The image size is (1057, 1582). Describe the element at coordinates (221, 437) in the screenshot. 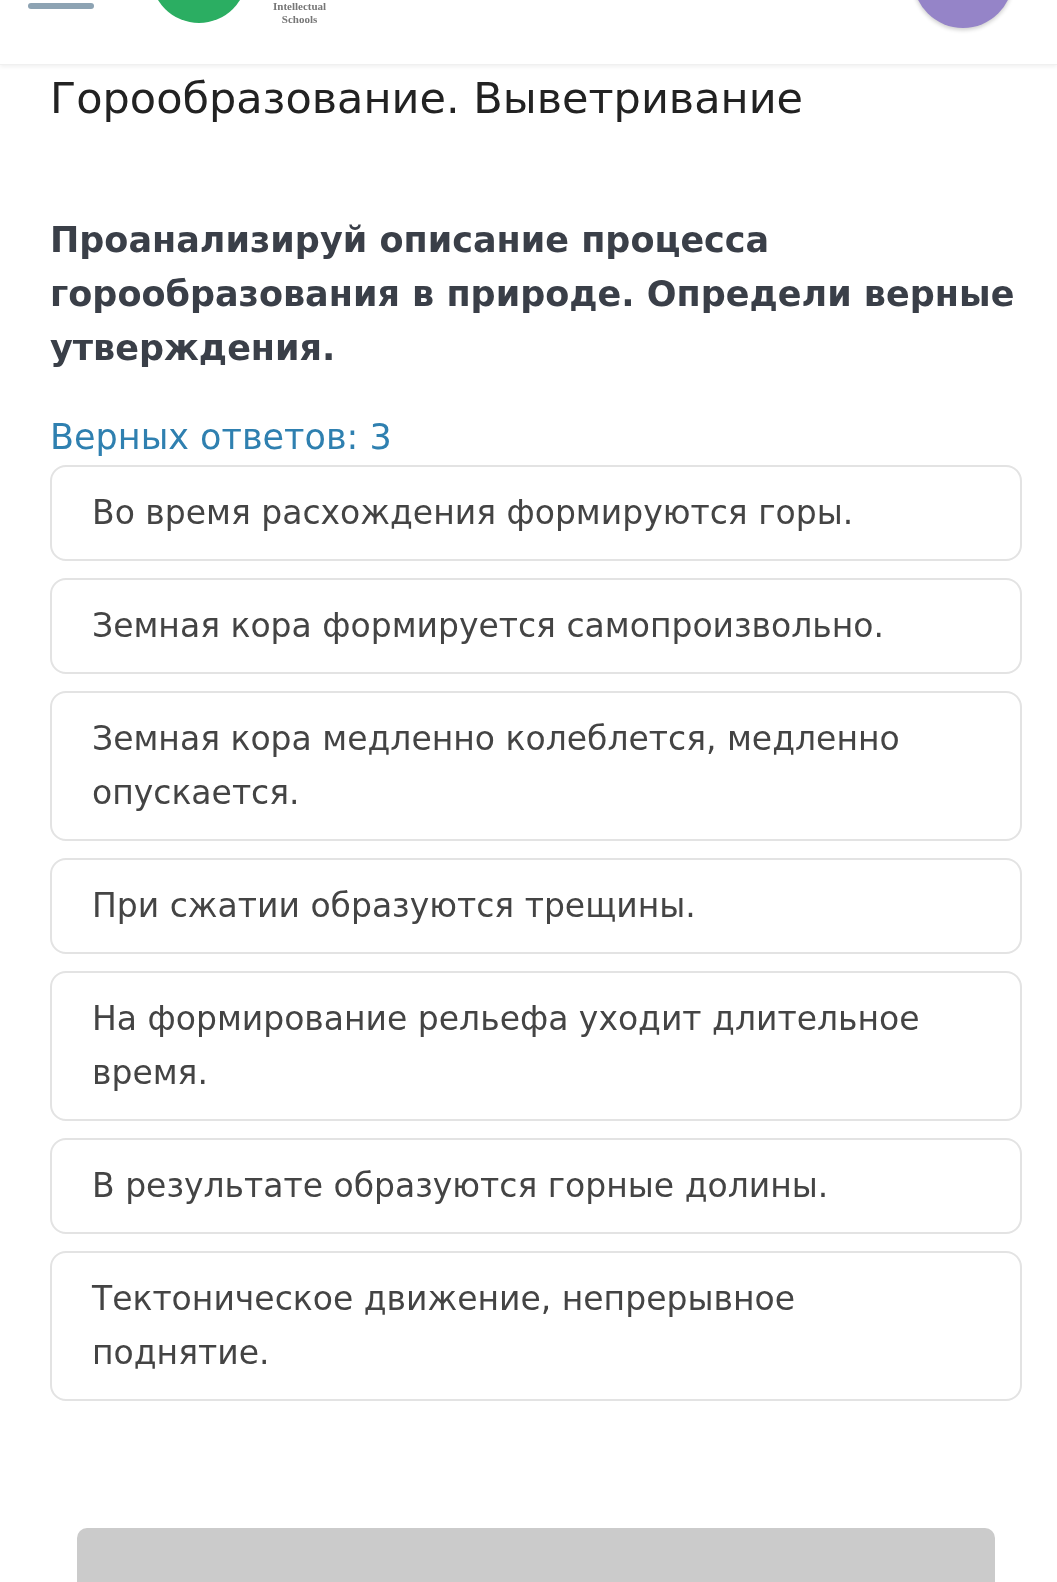

I see `answer-count: Верных ответов: 3` at that location.